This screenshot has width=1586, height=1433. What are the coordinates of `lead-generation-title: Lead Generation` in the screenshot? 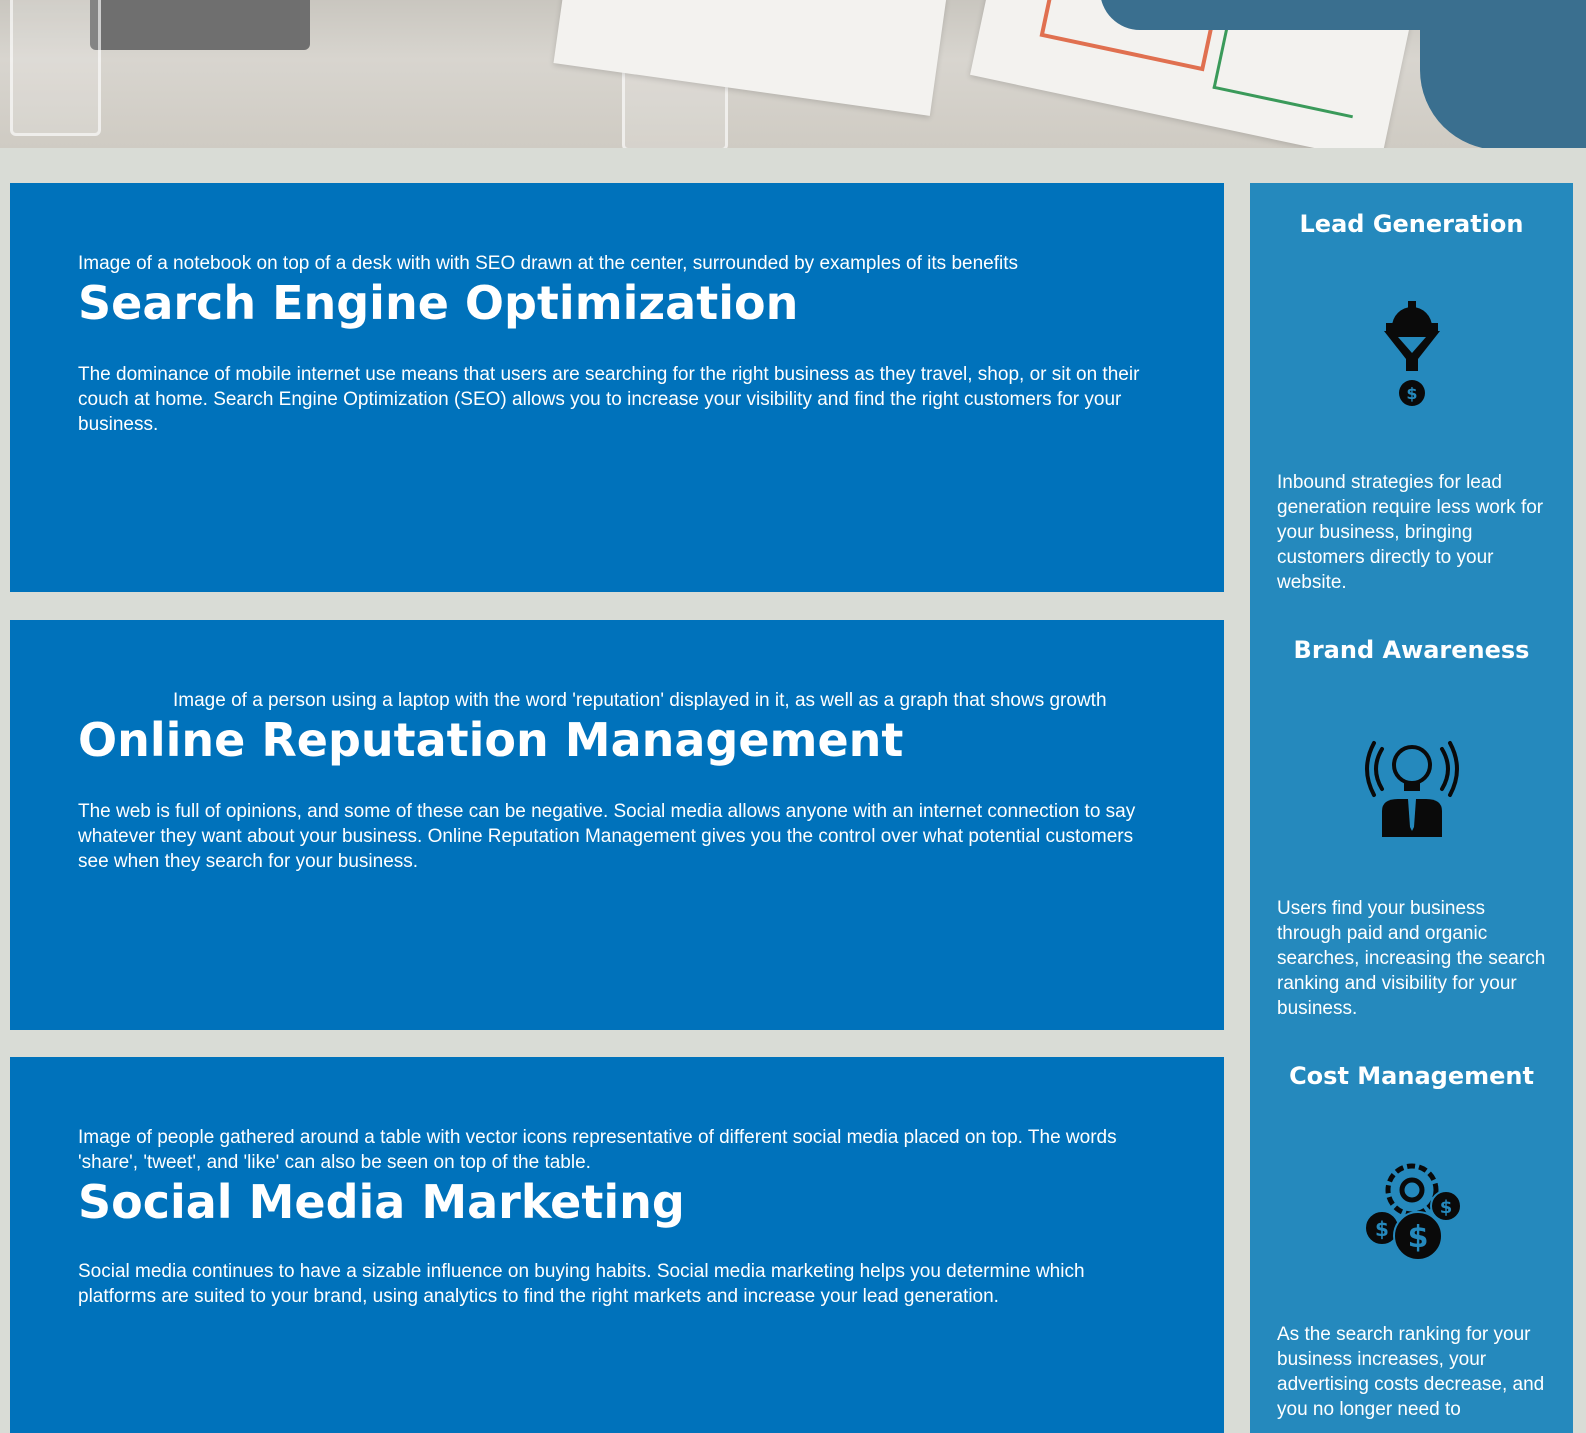 It's located at (1411, 224).